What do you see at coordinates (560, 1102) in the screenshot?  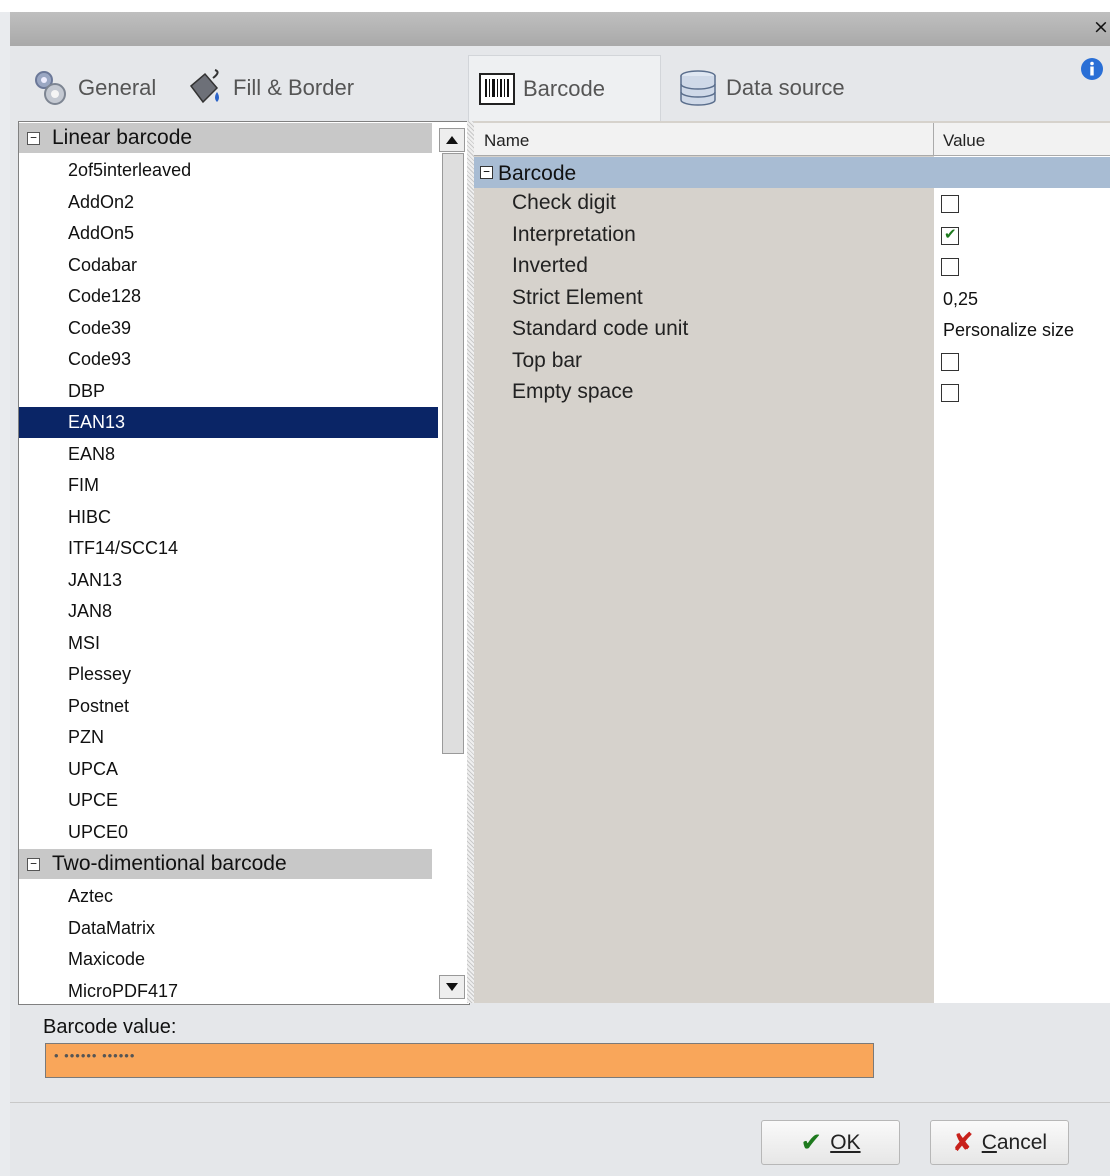 I see `footer-divider` at bounding box center [560, 1102].